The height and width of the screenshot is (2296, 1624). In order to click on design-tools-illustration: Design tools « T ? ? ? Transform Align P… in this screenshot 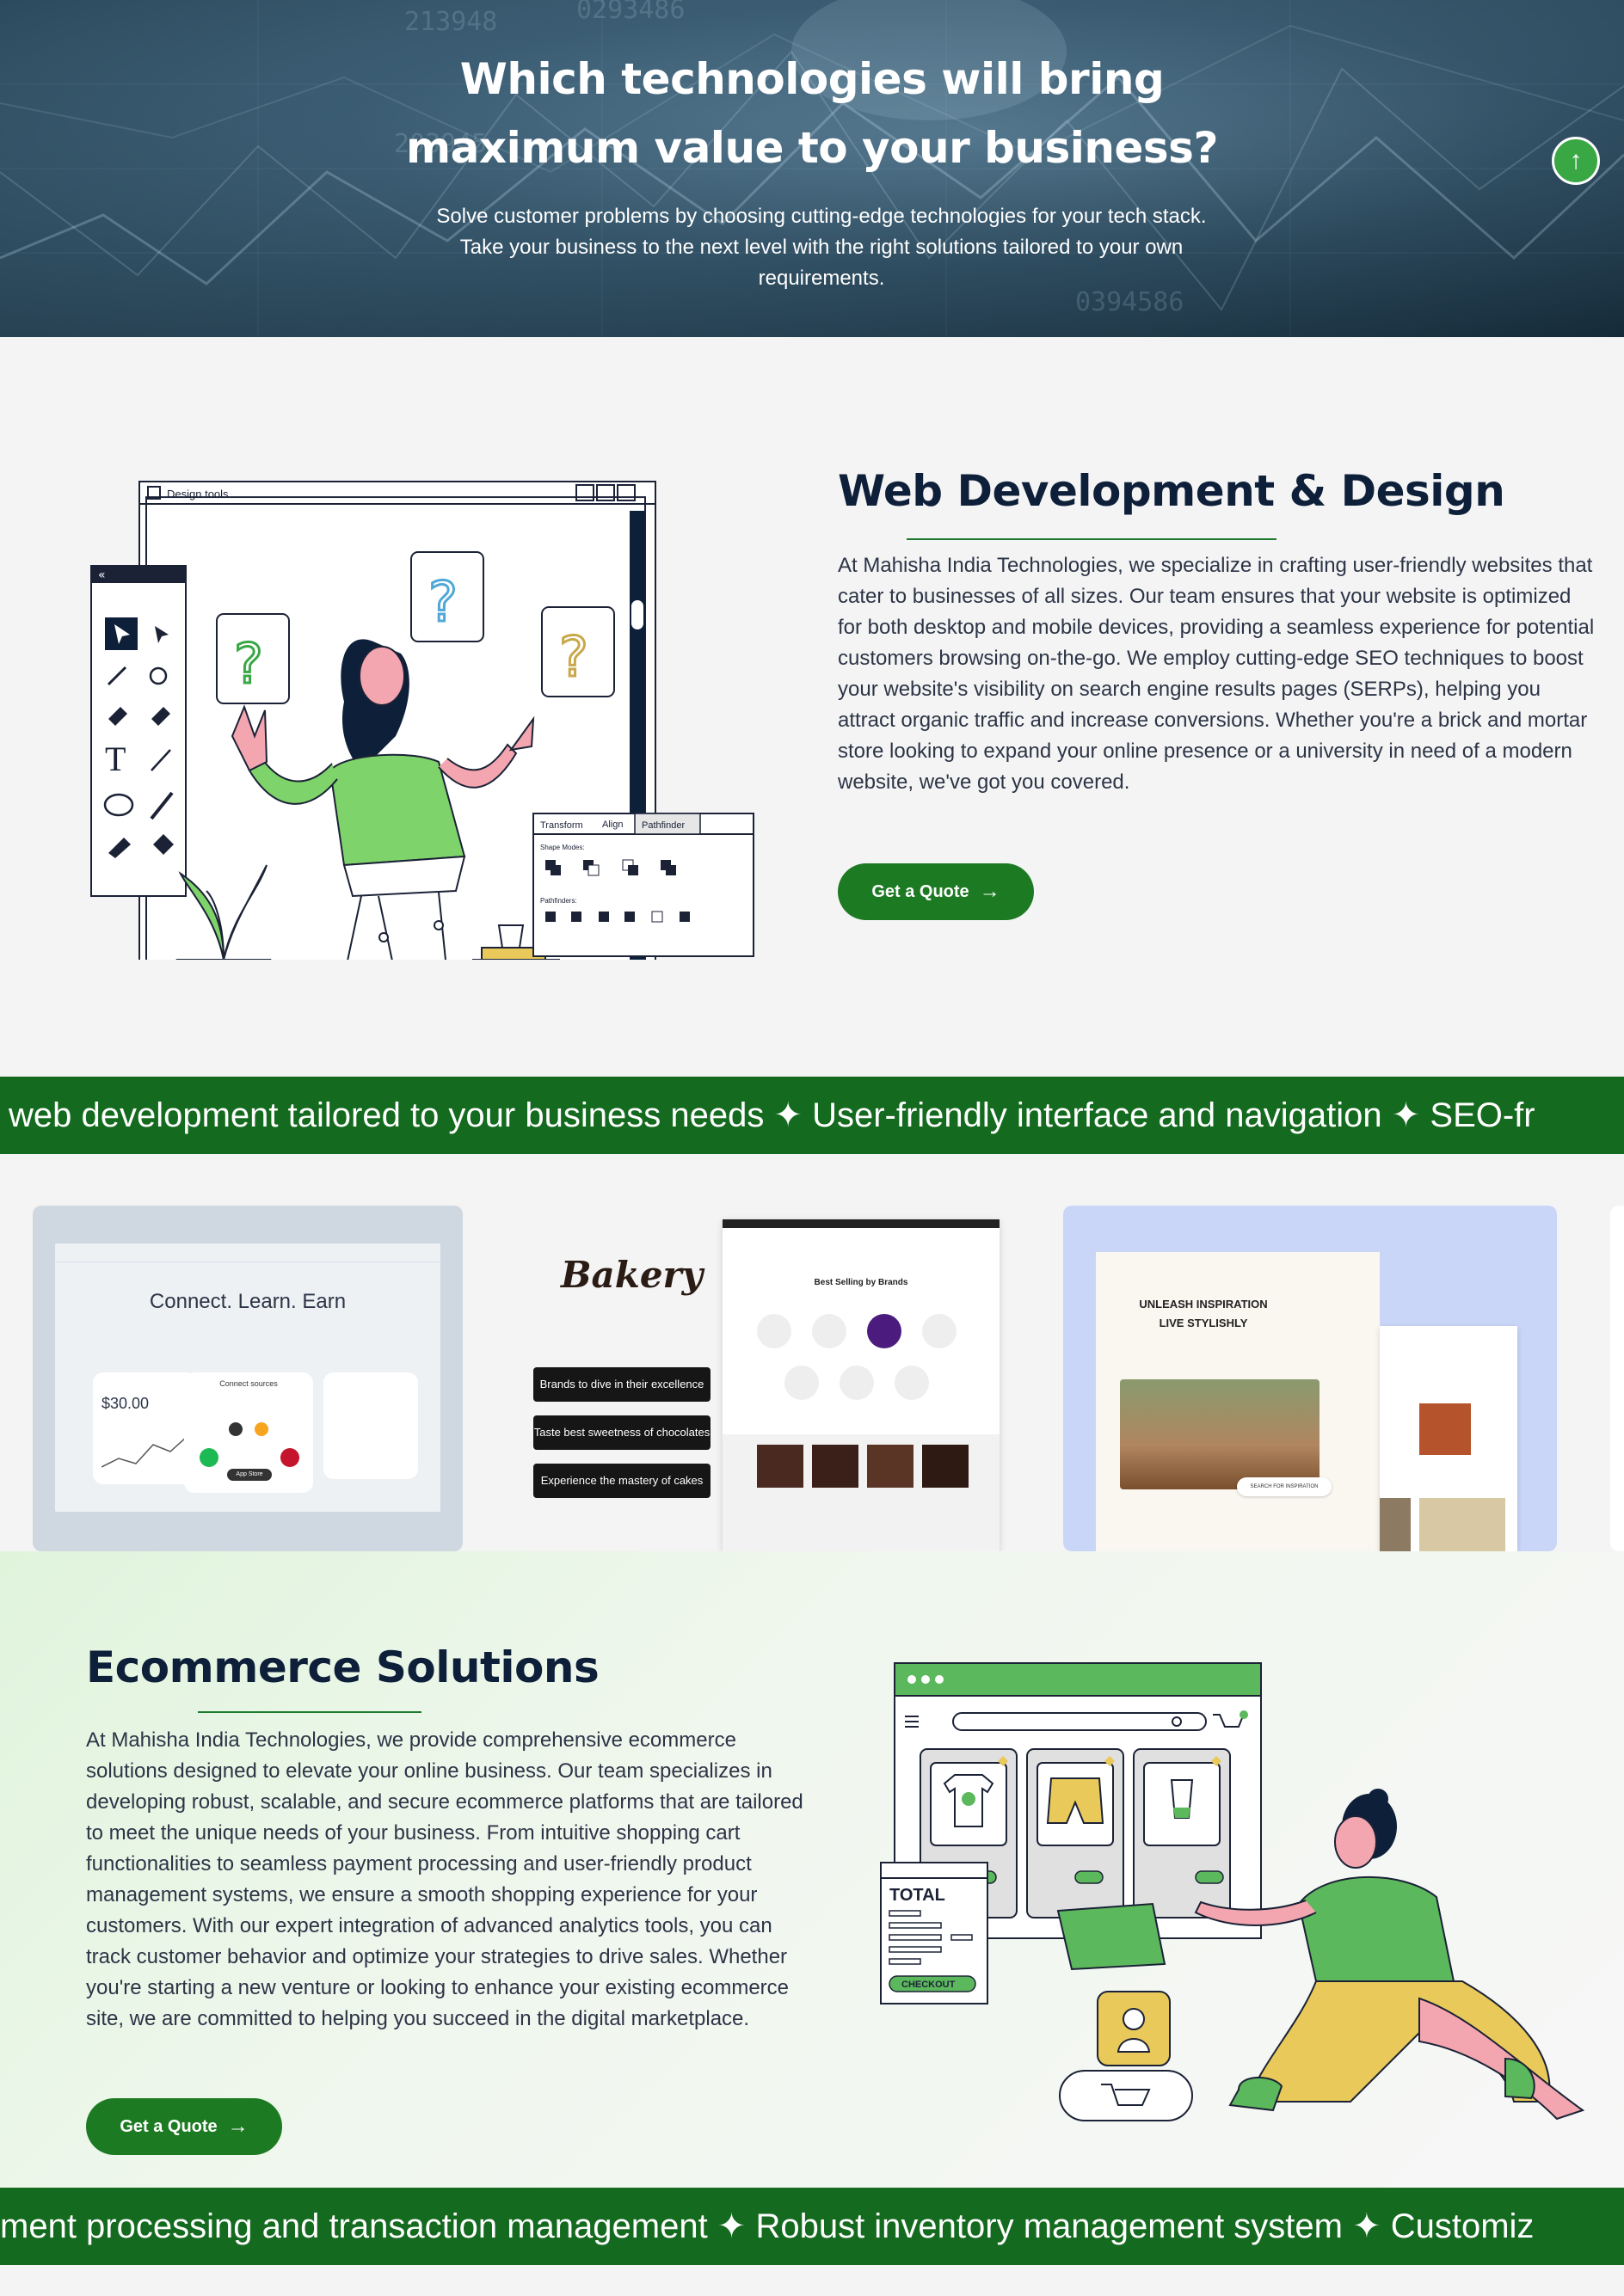, I will do `click(422, 720)`.